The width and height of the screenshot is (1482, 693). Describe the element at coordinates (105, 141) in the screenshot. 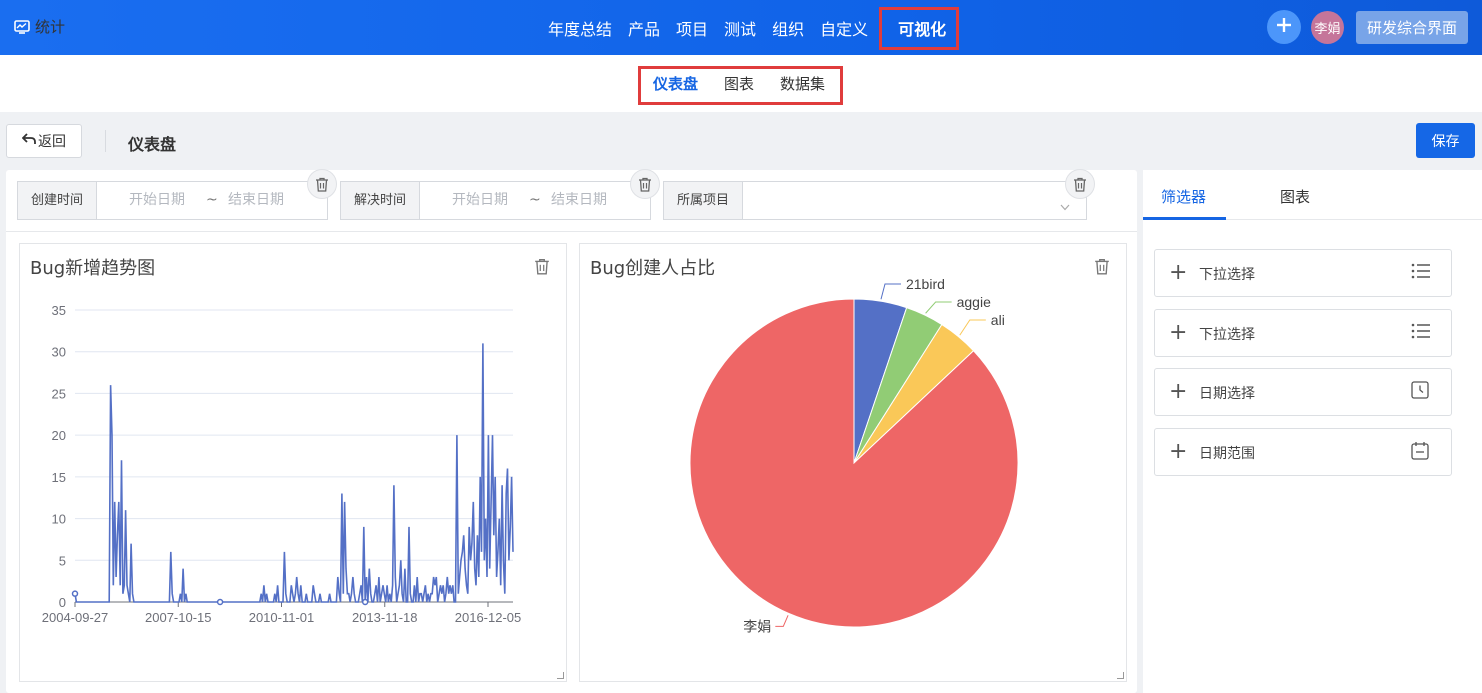

I see `divider` at that location.